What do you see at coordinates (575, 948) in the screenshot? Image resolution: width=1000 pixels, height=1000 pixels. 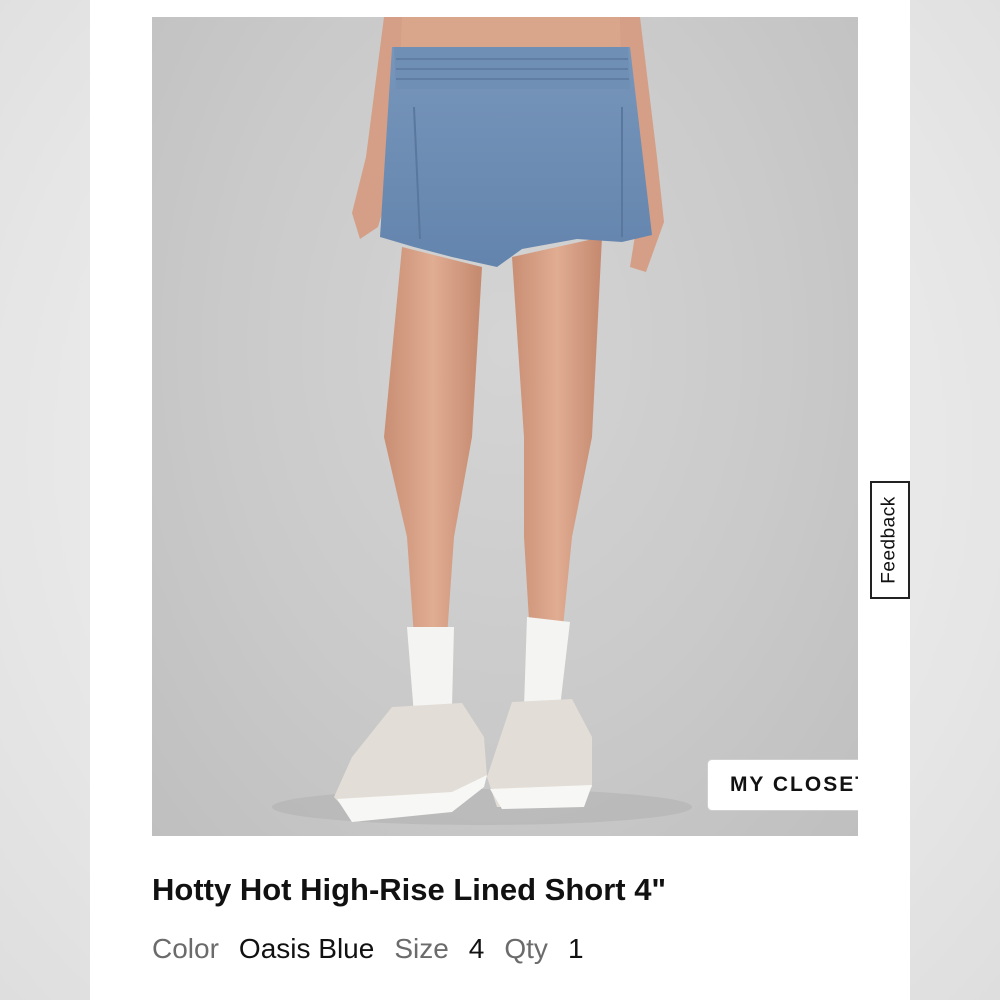 I see `qty-value: 1` at bounding box center [575, 948].